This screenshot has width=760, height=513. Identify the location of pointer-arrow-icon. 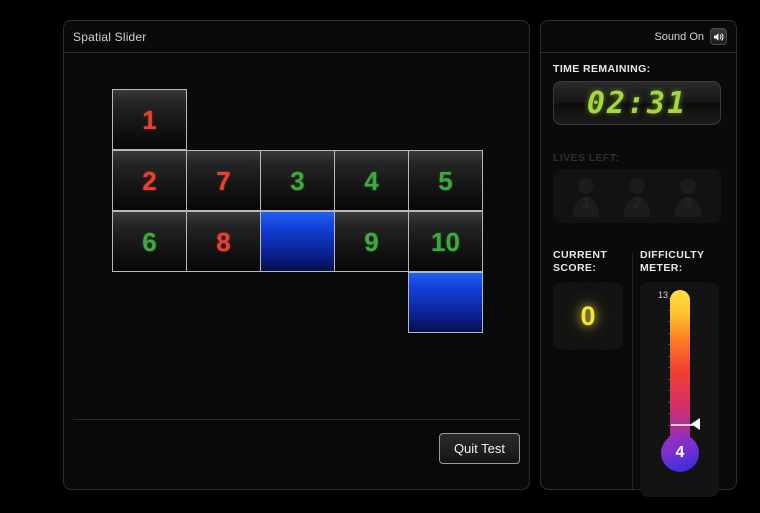
(695, 424).